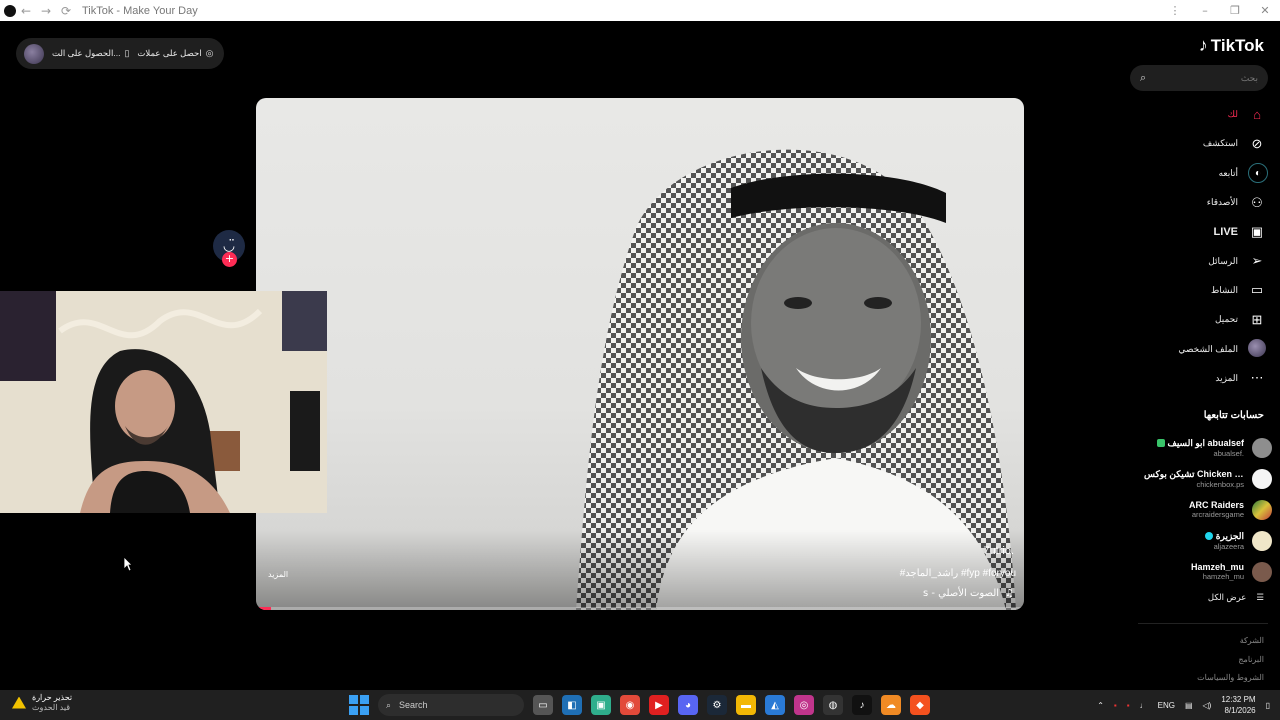 The width and height of the screenshot is (1280, 720). I want to click on sidebar-item-profile: الملف الشخصي, so click(1201, 348).